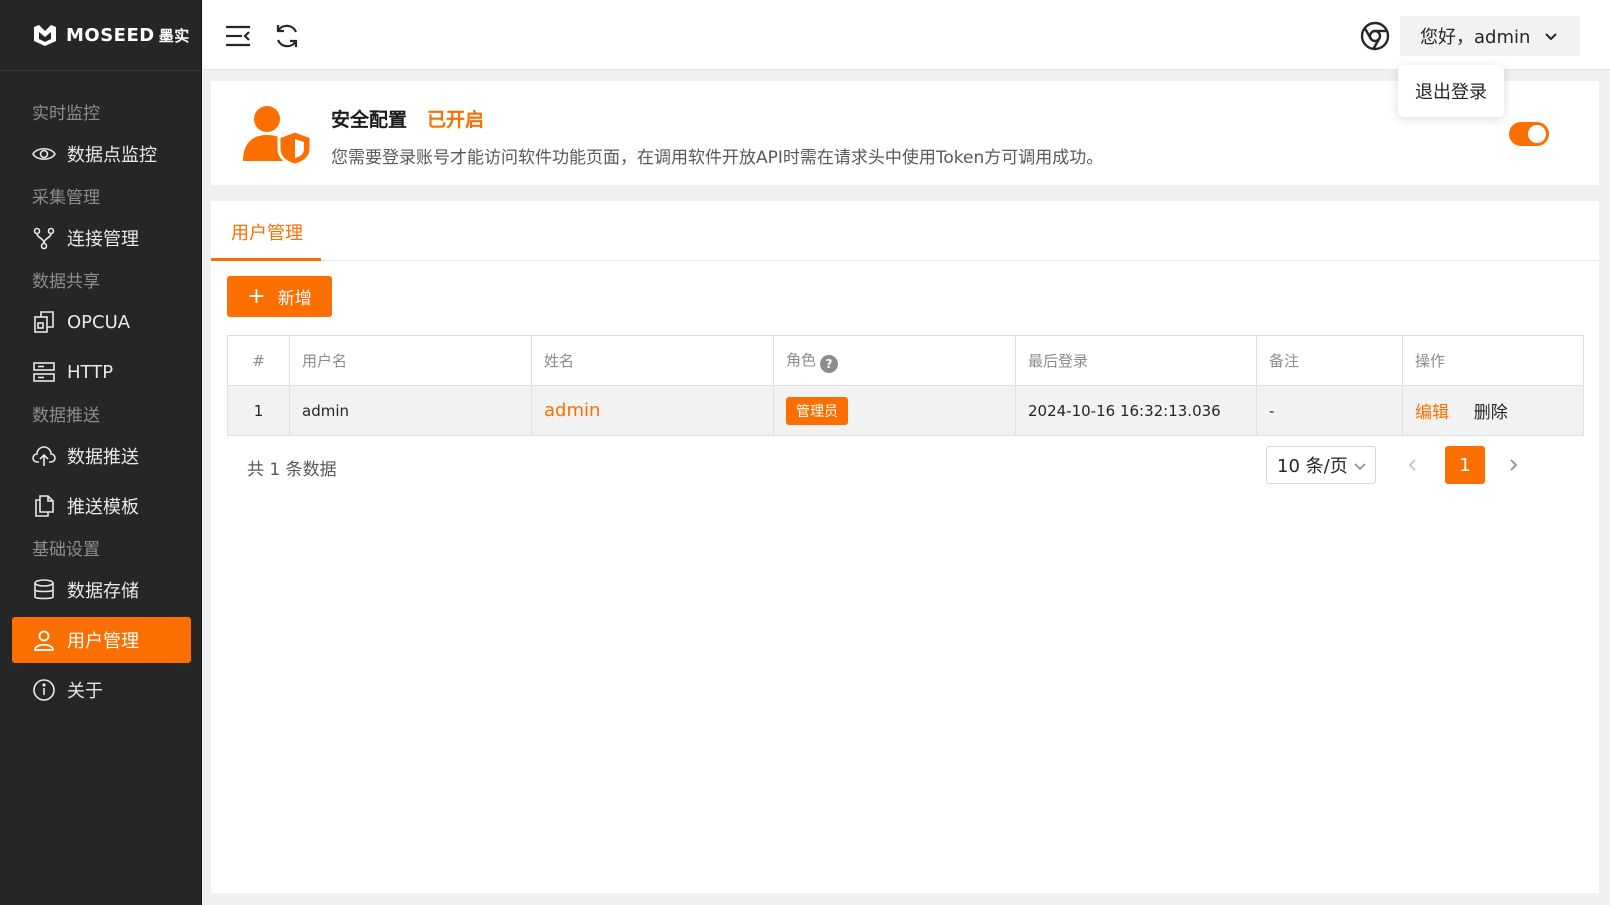  What do you see at coordinates (1493, 360) in the screenshot?
I see `column-header-actions: 操作` at bounding box center [1493, 360].